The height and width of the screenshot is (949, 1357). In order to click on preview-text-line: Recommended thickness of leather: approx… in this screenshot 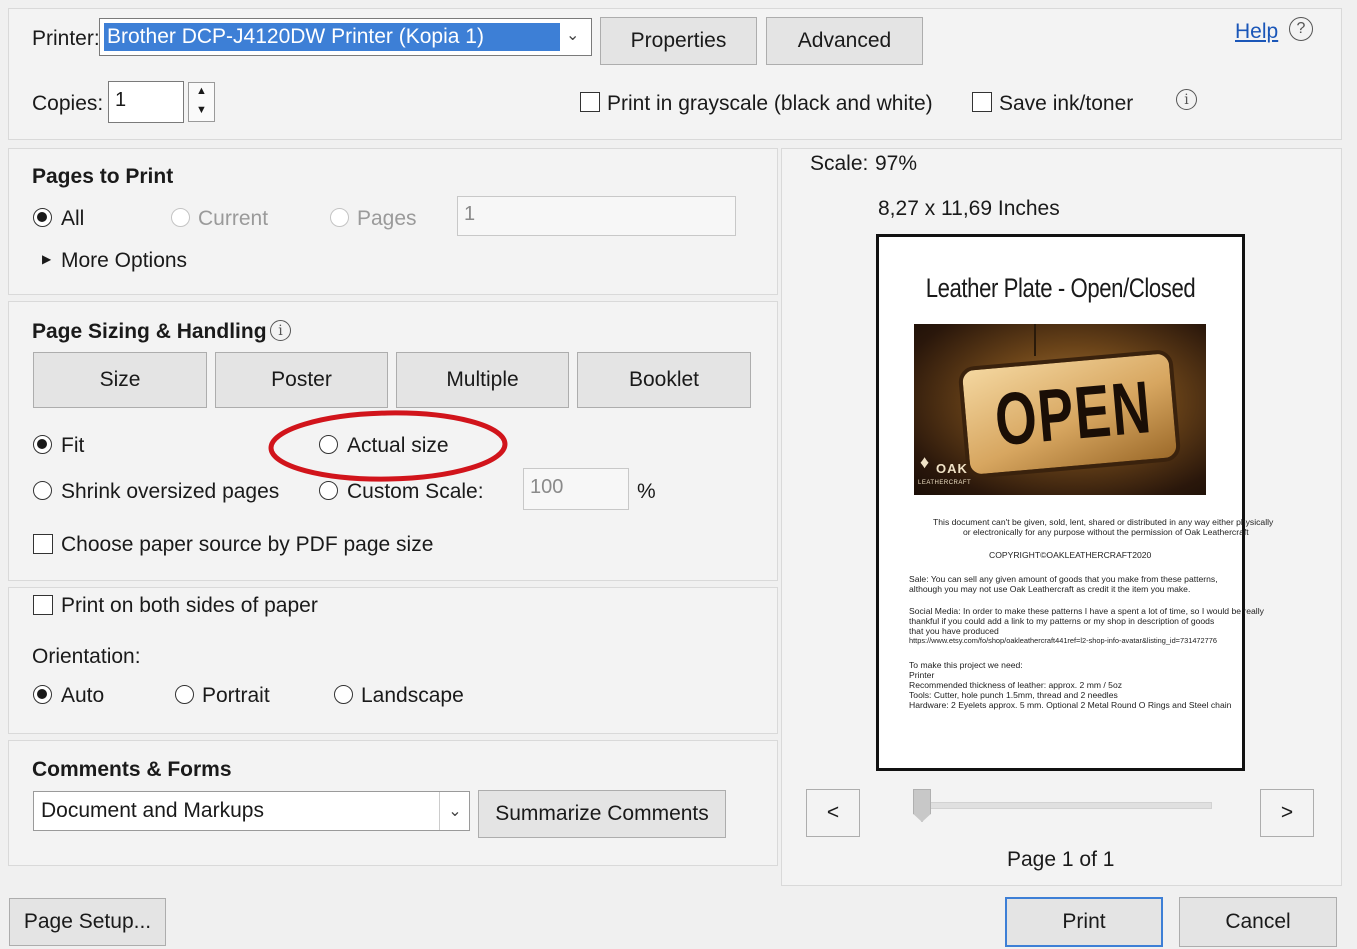, I will do `click(1016, 685)`.